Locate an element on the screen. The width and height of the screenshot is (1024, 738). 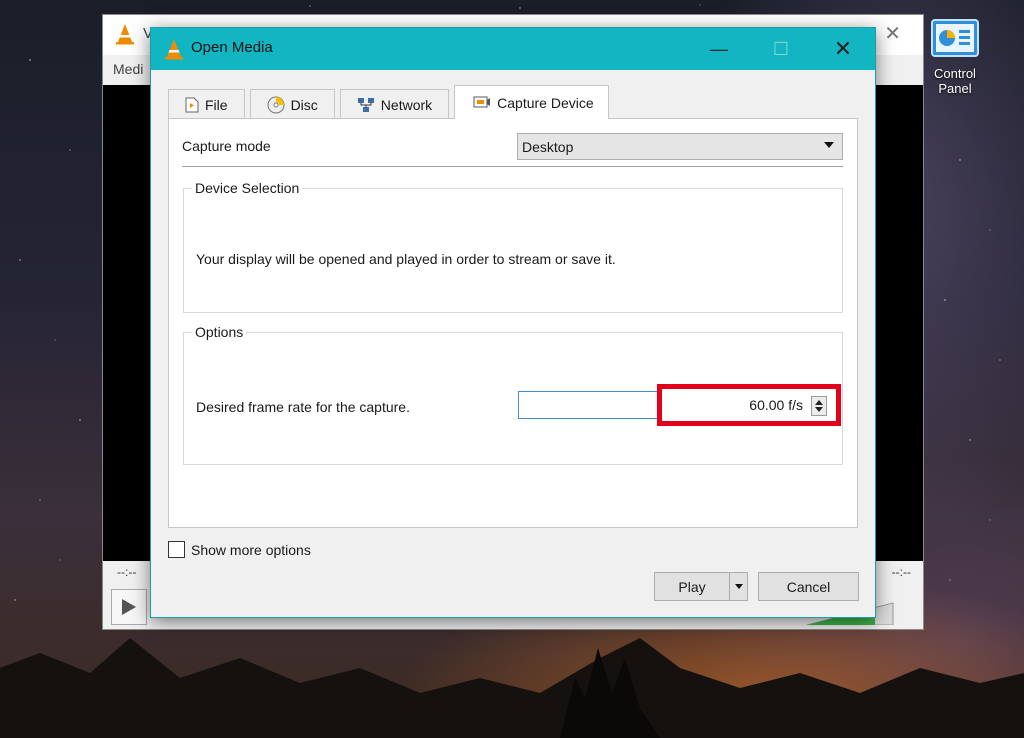
play-icon is located at coordinates (129, 607).